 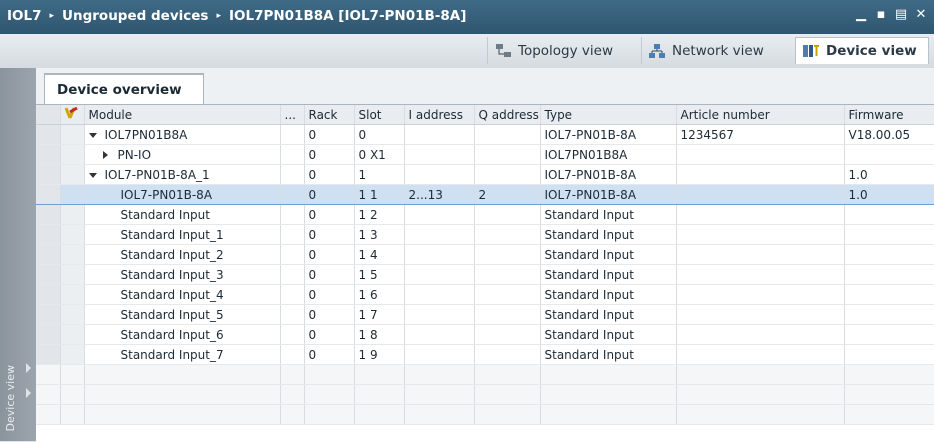 What do you see at coordinates (760, 115) in the screenshot?
I see `column-header-article-number: Article number` at bounding box center [760, 115].